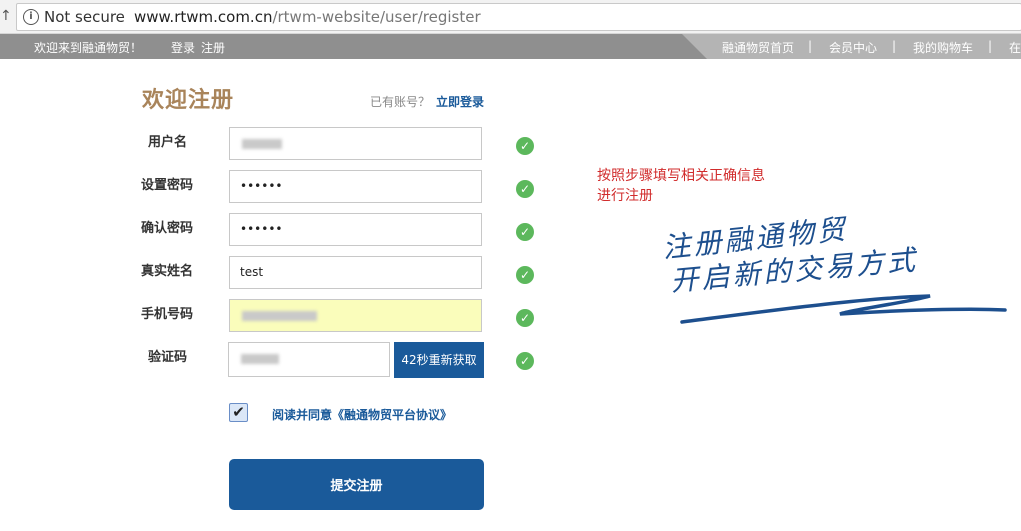 The image size is (1021, 531). I want to click on real-name-label: 真实姓名, so click(167, 271).